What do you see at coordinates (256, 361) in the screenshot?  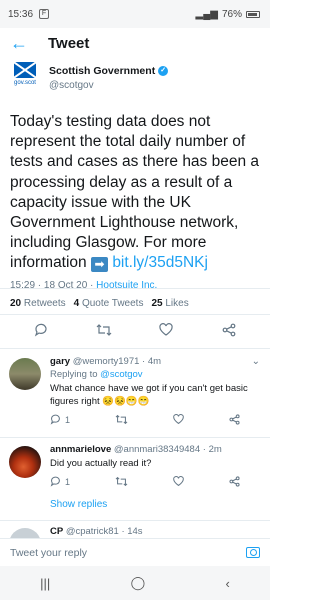 I see `more-options-icon: ⌄` at bounding box center [256, 361].